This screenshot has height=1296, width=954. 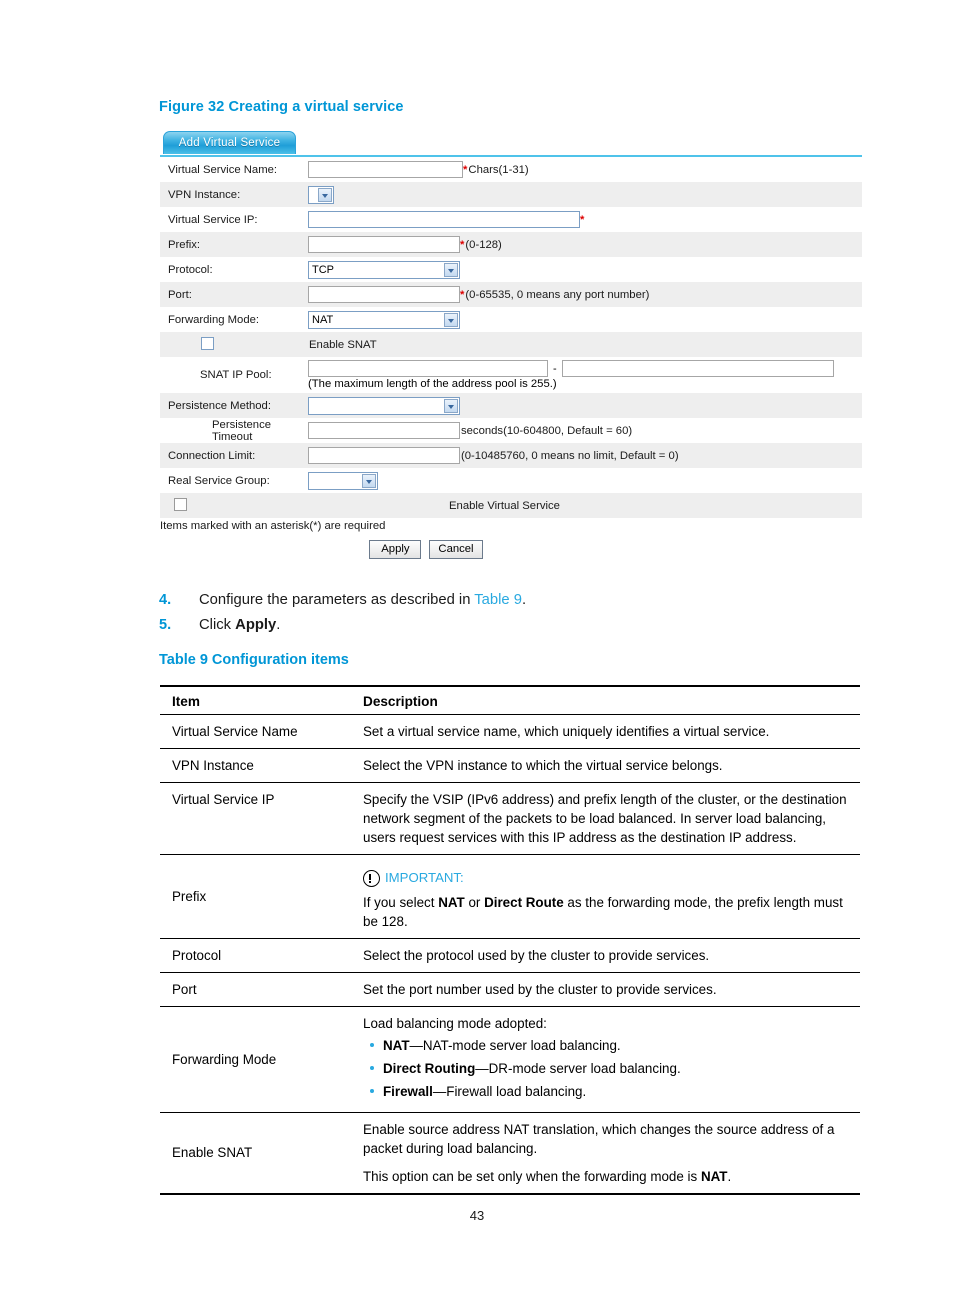 I want to click on row-protocol: Protocol: TCP, so click(x=511, y=269).